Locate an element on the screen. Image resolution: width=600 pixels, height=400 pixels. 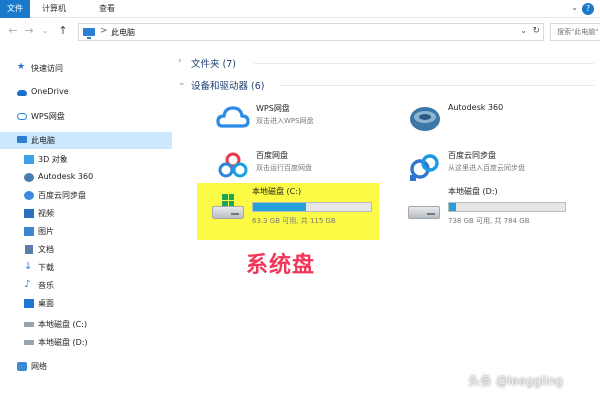
group-devices-label: 设备和驱动器 (6) is located at coordinates (228, 86).